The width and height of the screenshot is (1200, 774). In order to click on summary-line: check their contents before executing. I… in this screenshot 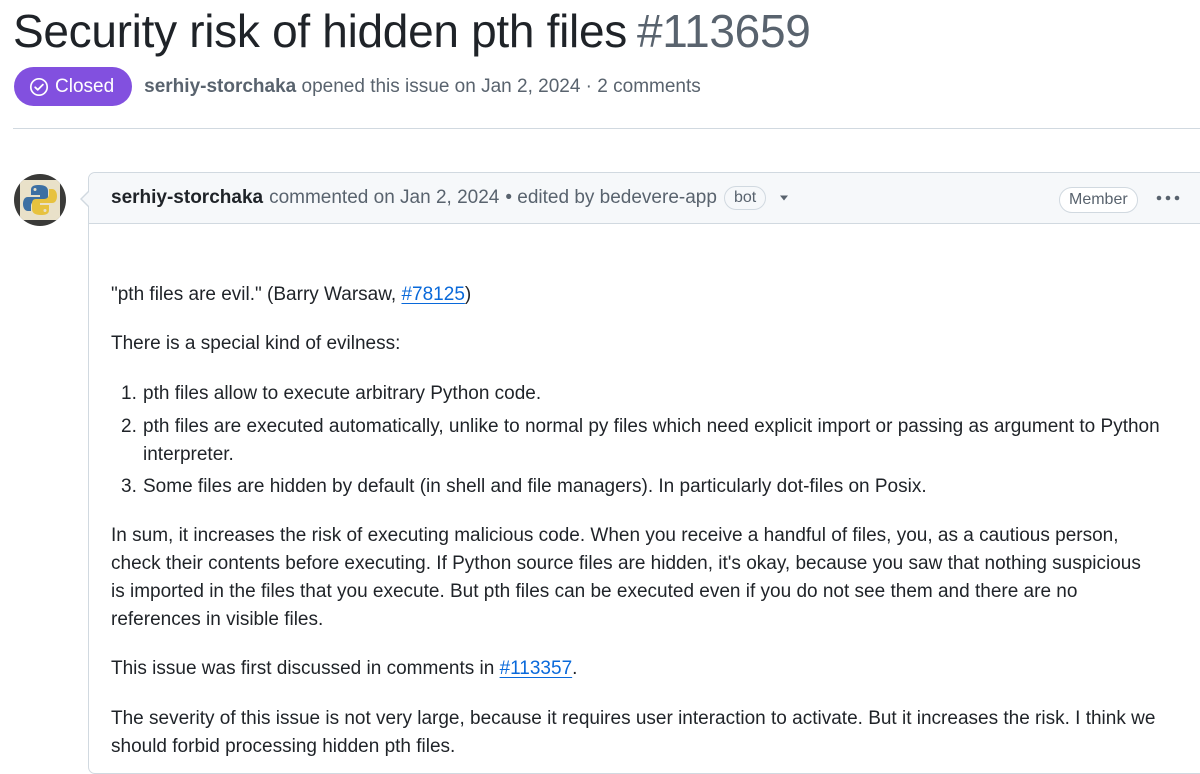, I will do `click(626, 563)`.